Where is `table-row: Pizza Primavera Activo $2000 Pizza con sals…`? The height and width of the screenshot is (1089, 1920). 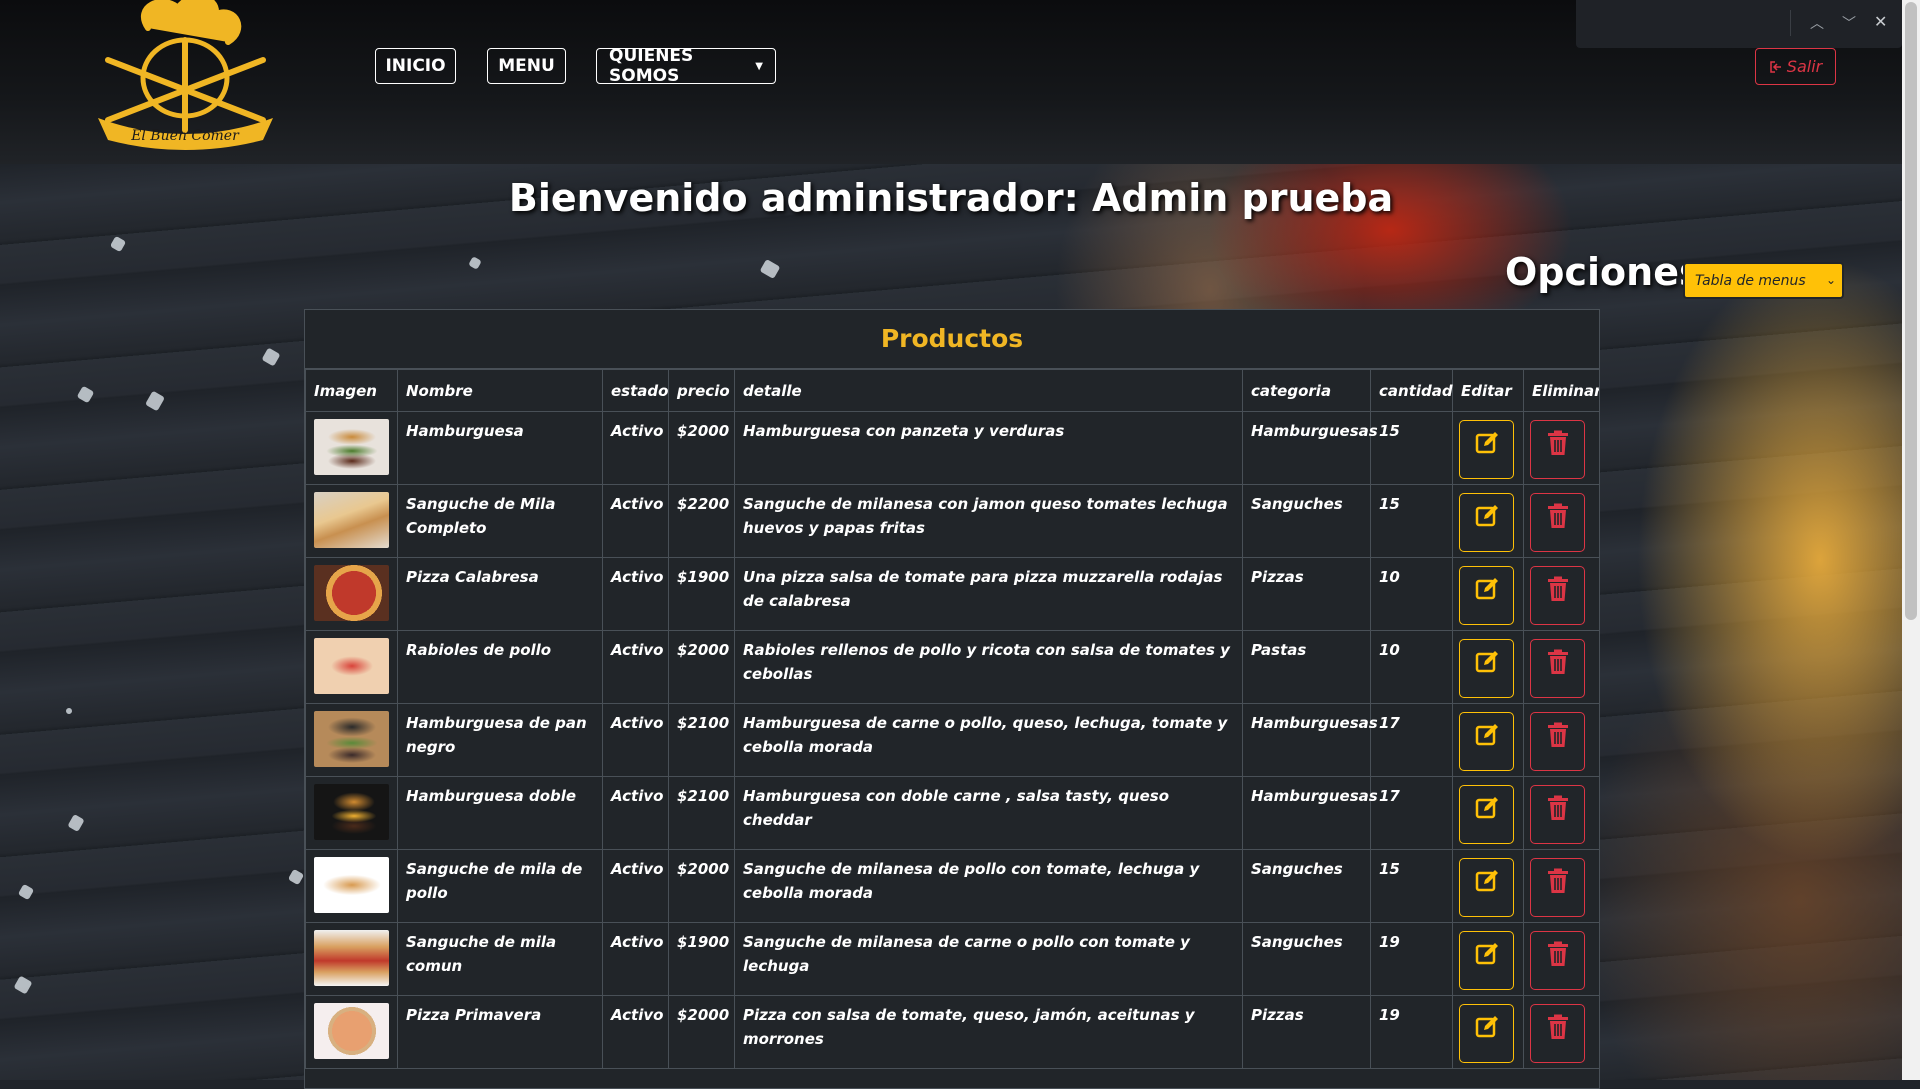
table-row: Pizza Primavera Activo $2000 Pizza con sals… is located at coordinates (952, 1032).